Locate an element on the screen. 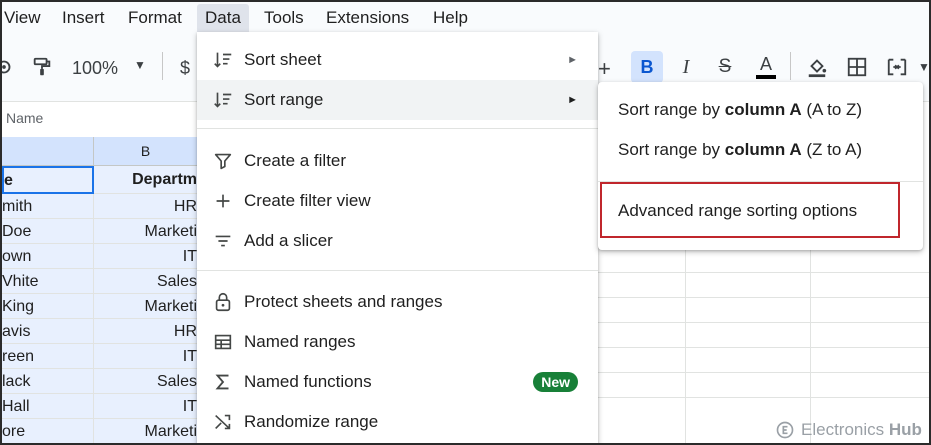  toolbar-divider is located at coordinates (162, 66).